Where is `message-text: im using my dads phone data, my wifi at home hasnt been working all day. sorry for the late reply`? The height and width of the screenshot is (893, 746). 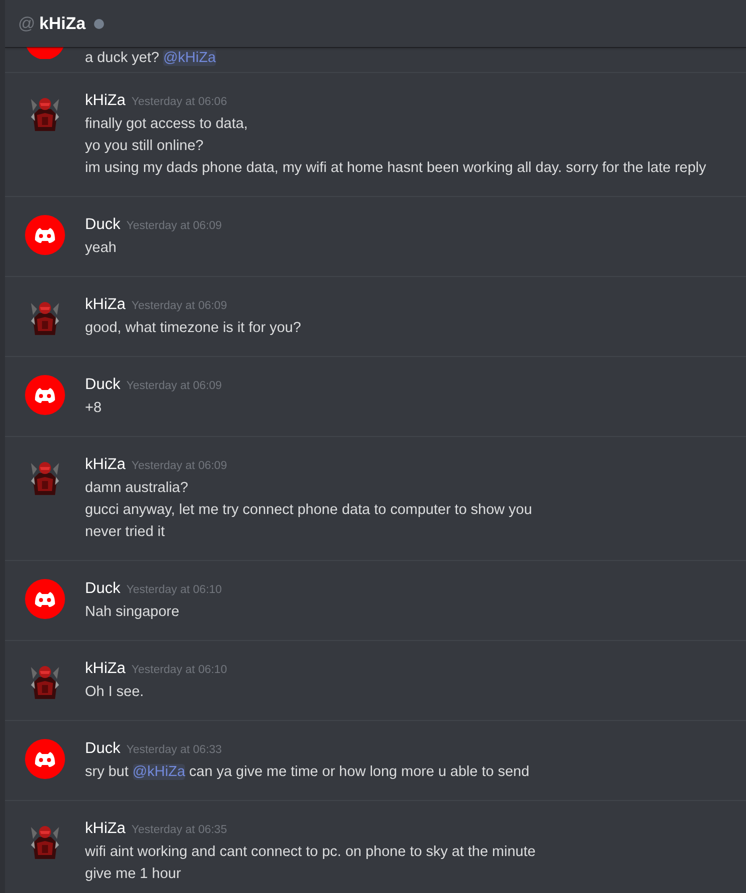 message-text: im using my dads phone data, my wifi at home hasnt been working all day. sorry for the late reply is located at coordinates (395, 168).